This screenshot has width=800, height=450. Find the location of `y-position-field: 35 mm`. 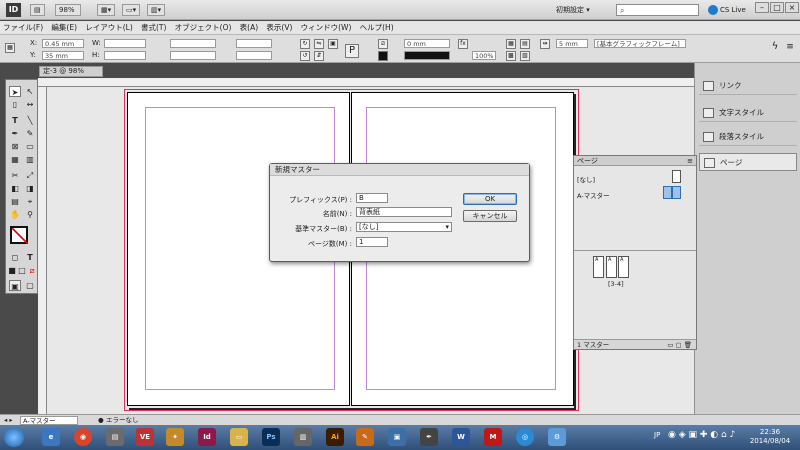

y-position-field: 35 mm is located at coordinates (63, 55).